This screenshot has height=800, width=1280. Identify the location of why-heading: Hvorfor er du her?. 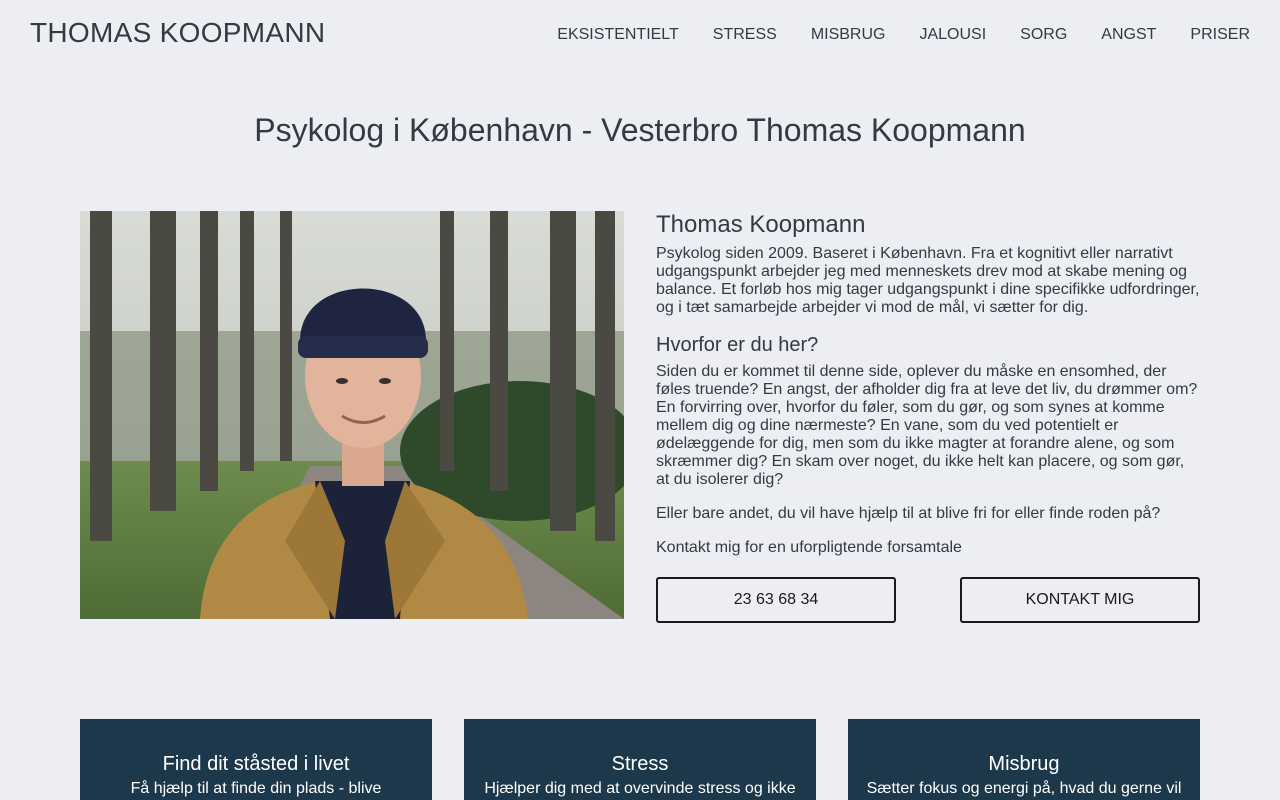
(737, 345).